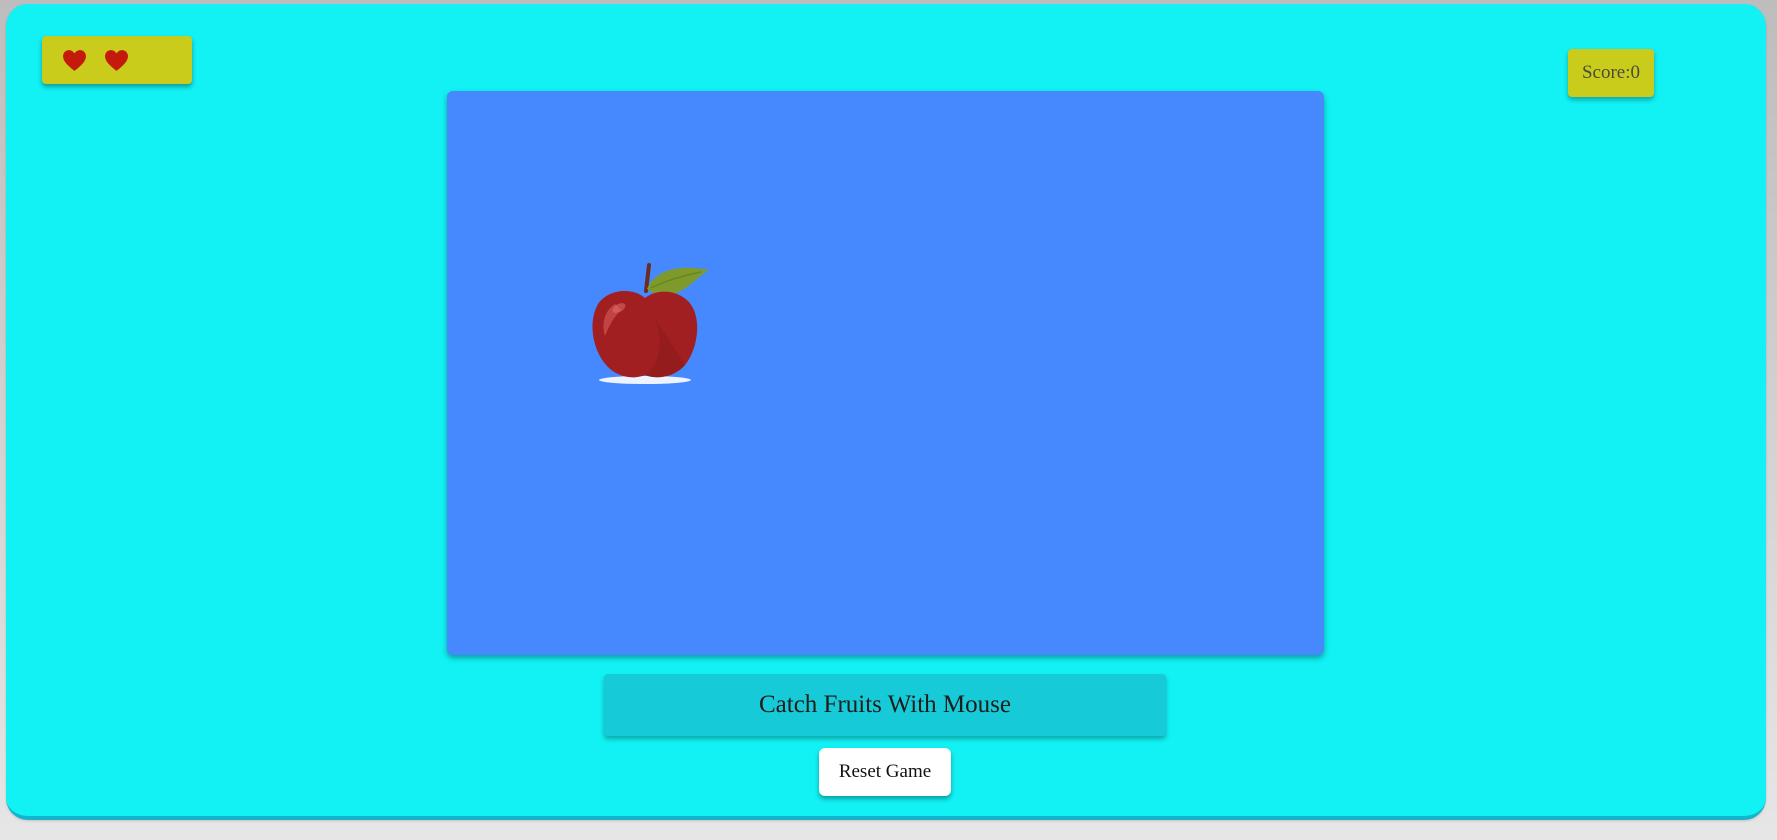 Image resolution: width=1777 pixels, height=840 pixels. I want to click on reset-game-button: Reset Game, so click(885, 772).